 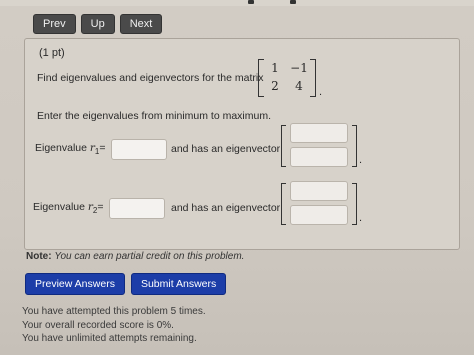 What do you see at coordinates (287, 78) in the screenshot?
I see `matrix: 1 −1 2 4` at bounding box center [287, 78].